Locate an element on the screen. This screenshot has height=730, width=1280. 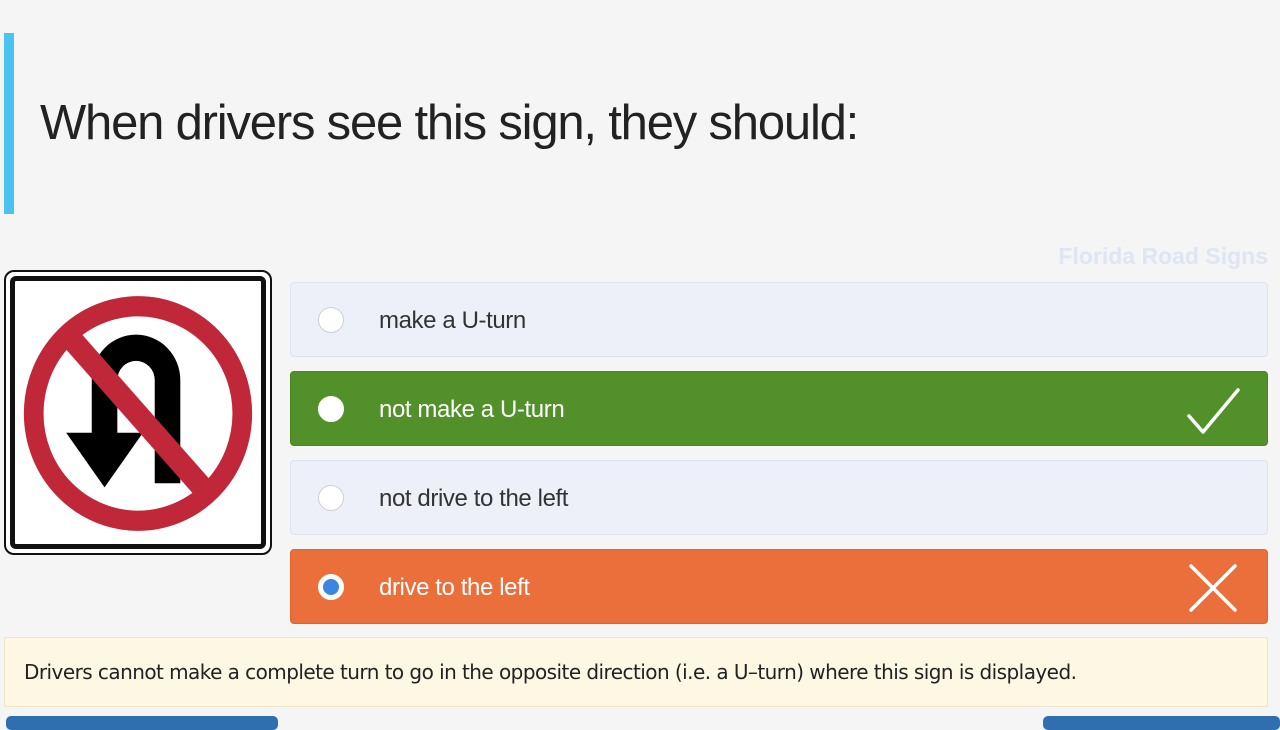
sign-panel is located at coordinates (138, 412).